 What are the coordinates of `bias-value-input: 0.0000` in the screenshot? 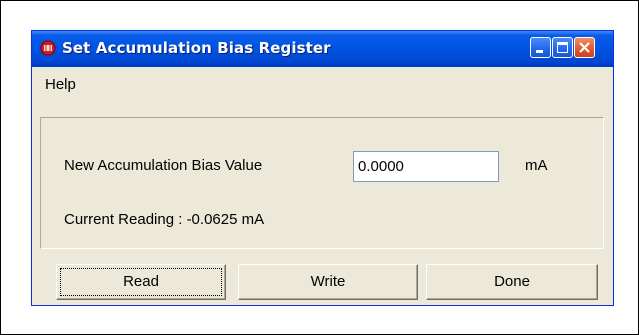 It's located at (426, 166).